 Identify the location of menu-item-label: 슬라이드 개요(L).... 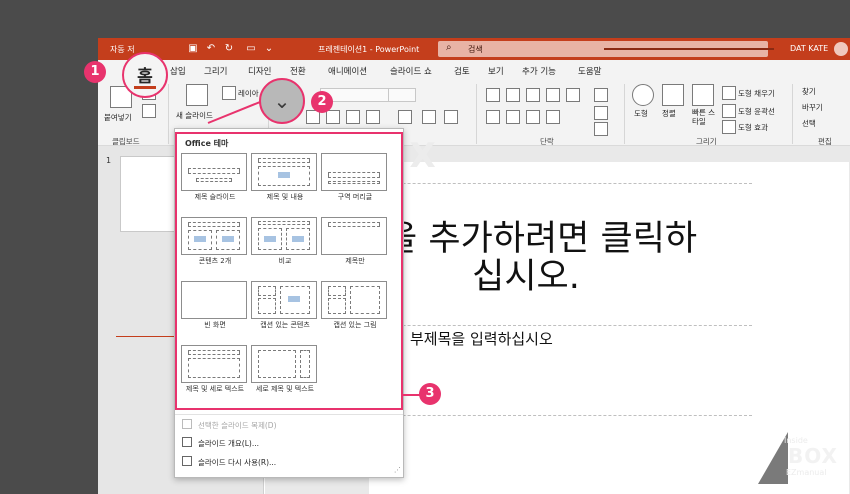
(228, 443).